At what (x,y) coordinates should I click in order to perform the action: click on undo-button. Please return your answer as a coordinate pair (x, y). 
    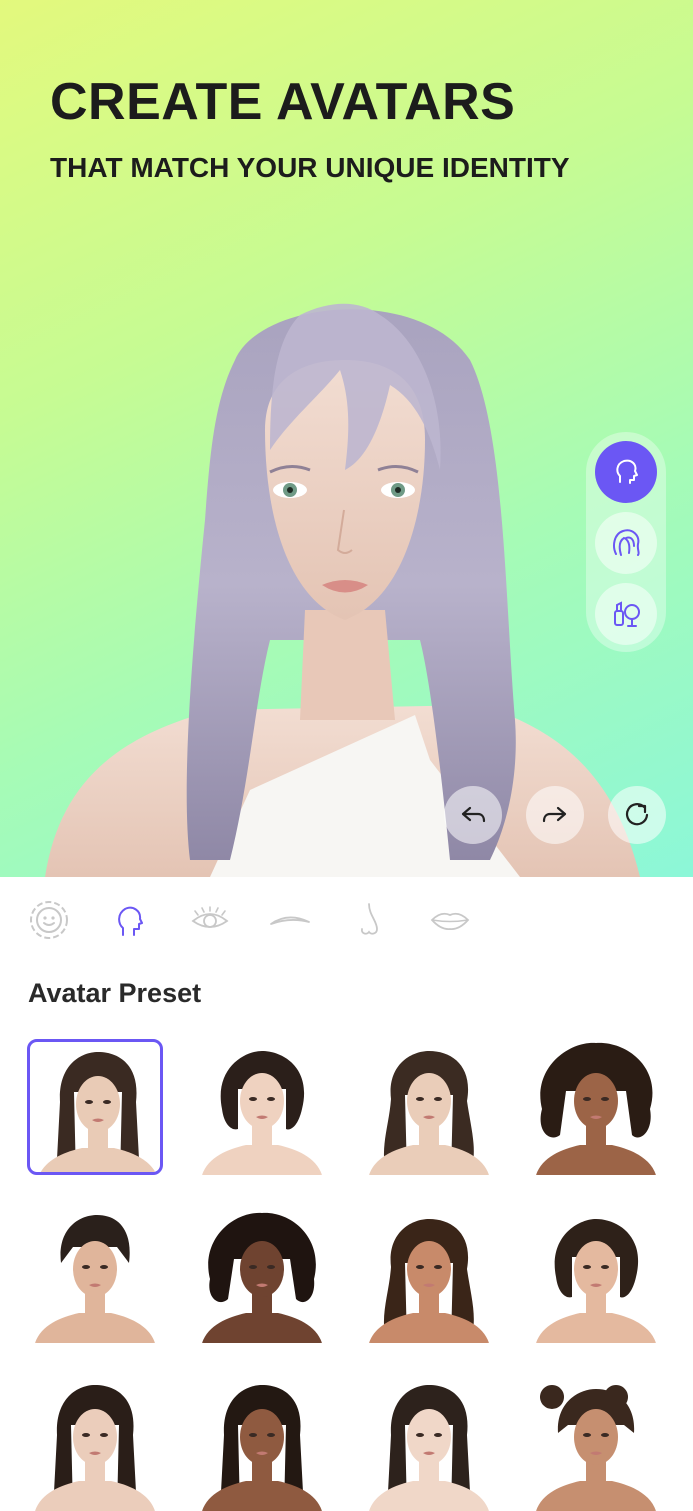
    Looking at the image, I should click on (473, 815).